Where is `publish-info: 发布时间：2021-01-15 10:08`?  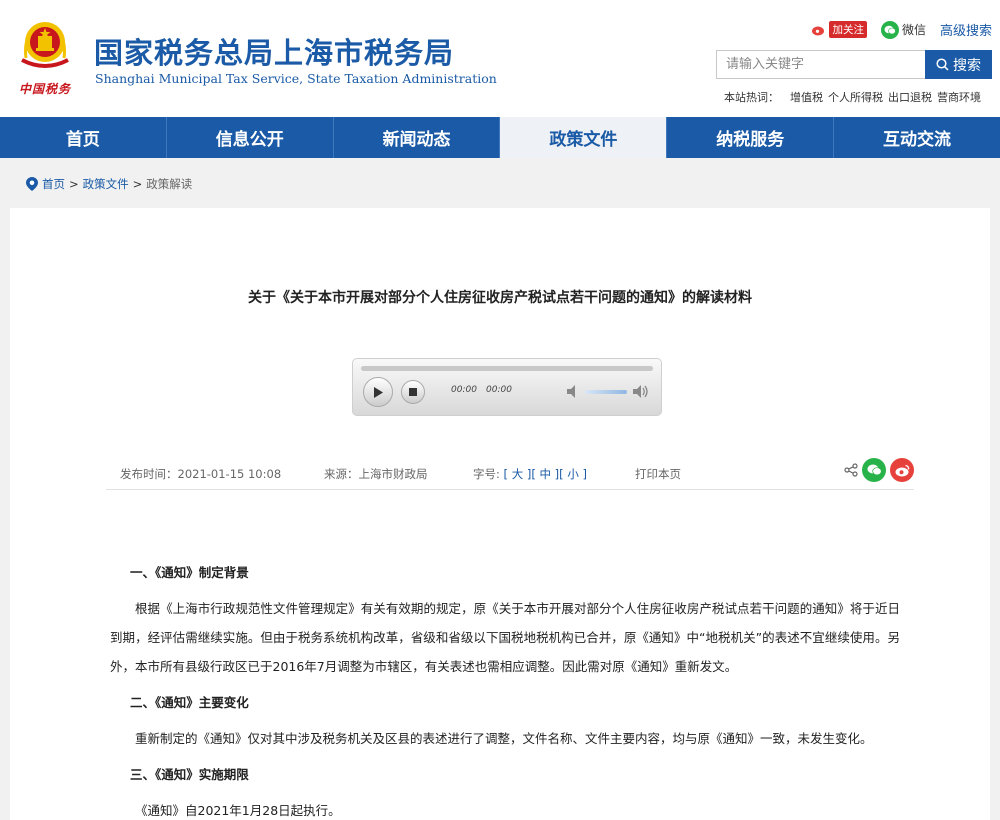 publish-info: 发布时间：2021-01-15 10:08 is located at coordinates (200, 474).